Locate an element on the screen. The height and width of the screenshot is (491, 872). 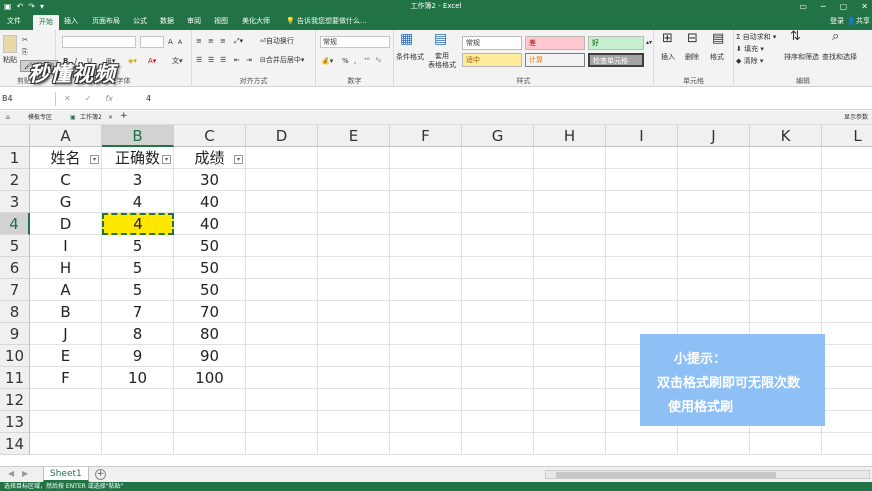
row-header-8: 8 is located at coordinates (15, 312).